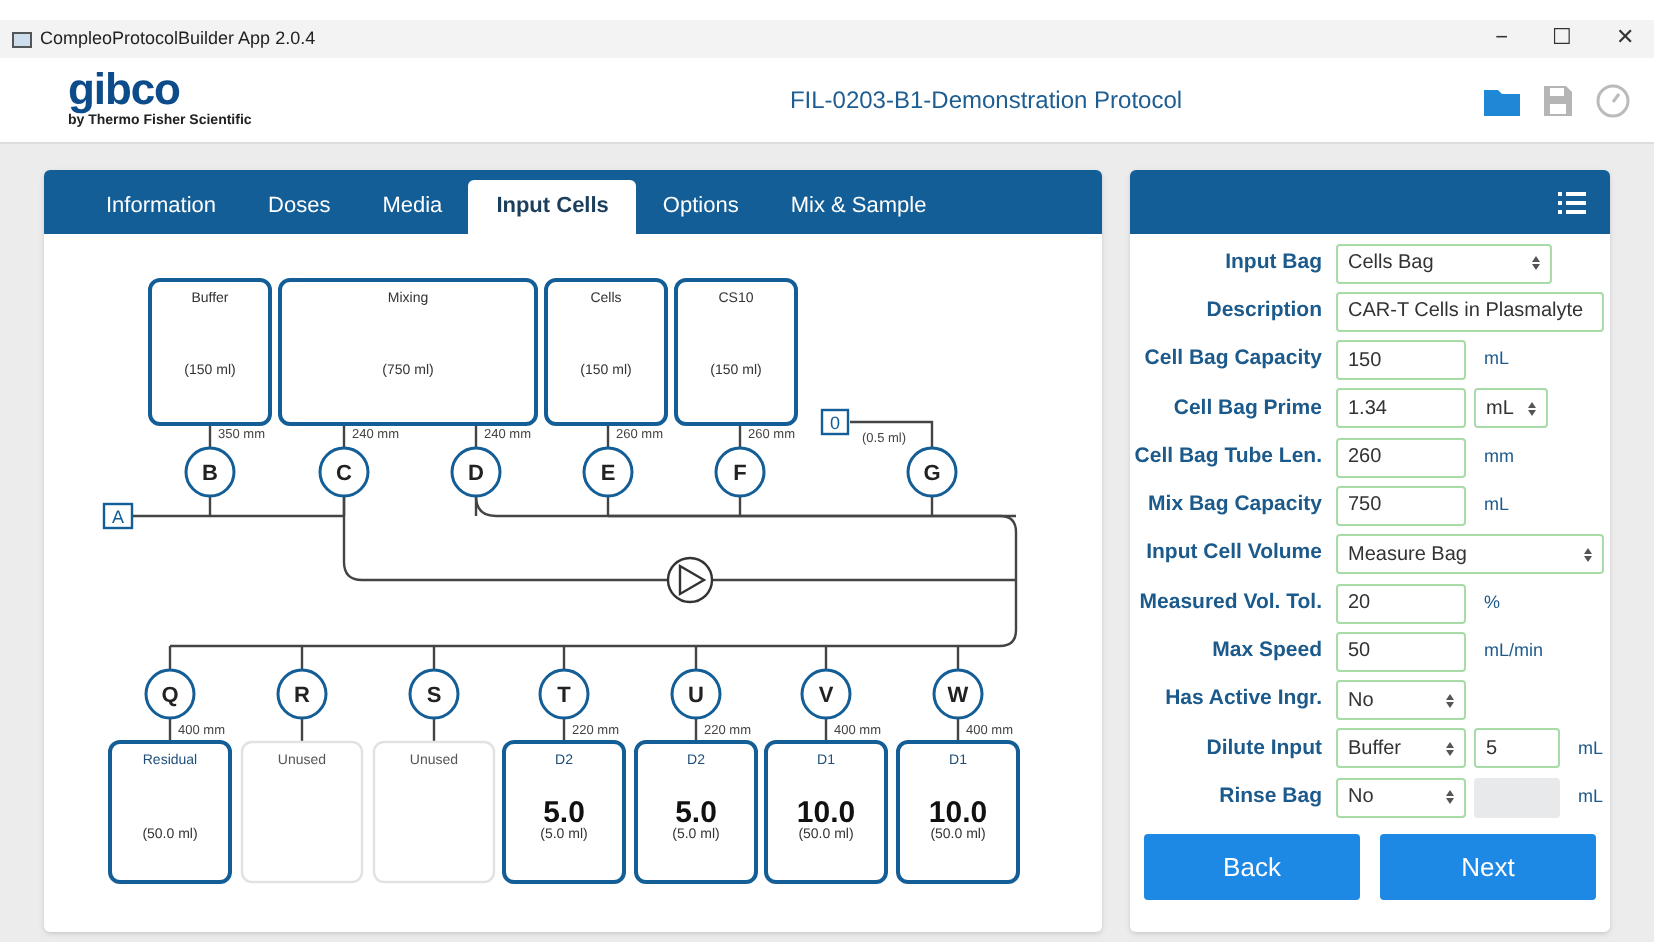 Image resolution: width=1654 pixels, height=942 pixels. What do you see at coordinates (118, 516) in the screenshot?
I see `connector-port: A` at bounding box center [118, 516].